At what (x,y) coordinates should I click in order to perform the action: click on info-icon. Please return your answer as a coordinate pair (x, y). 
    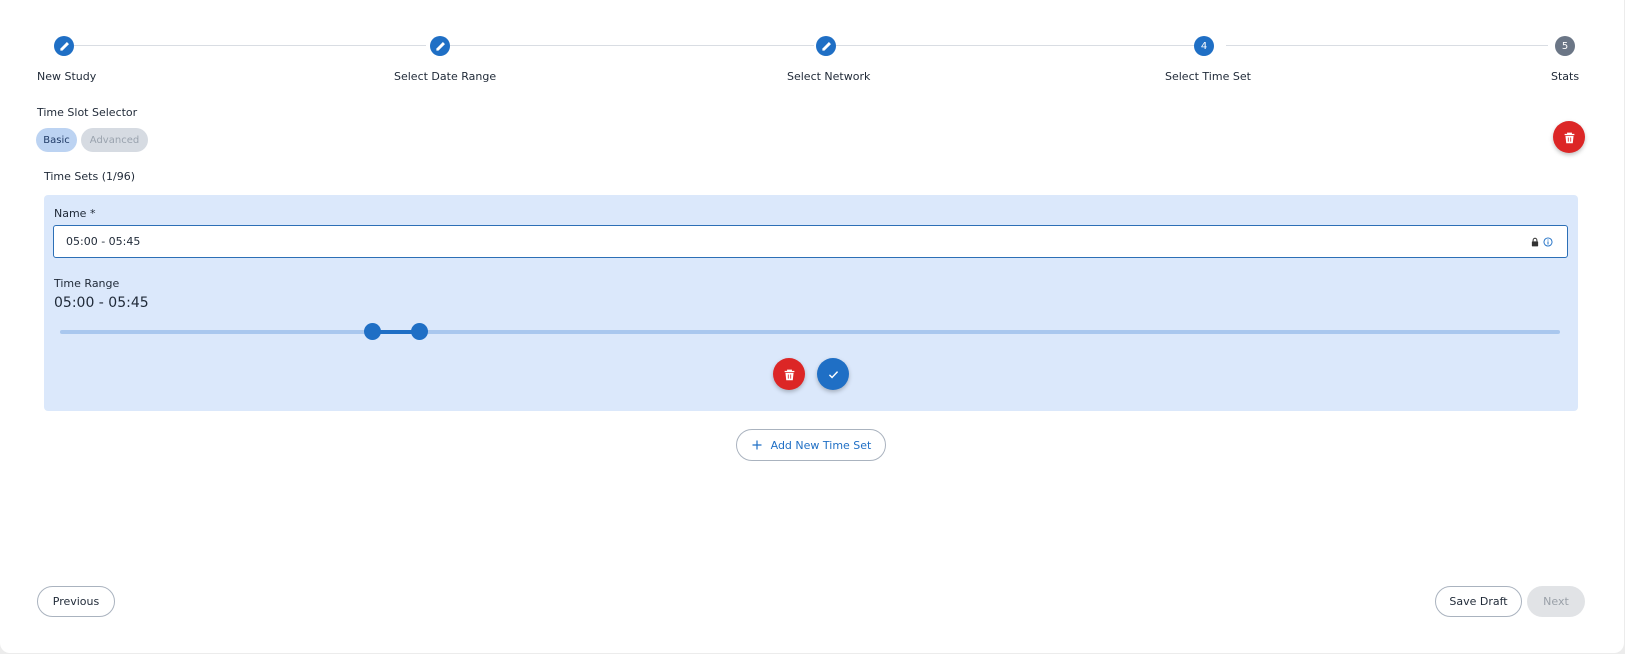
    Looking at the image, I should click on (1548, 242).